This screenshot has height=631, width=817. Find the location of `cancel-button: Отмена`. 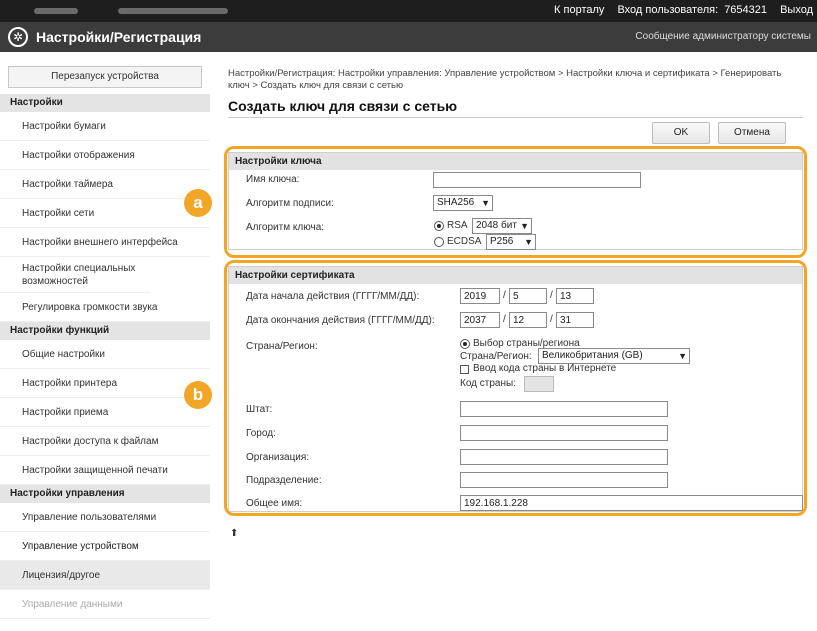

cancel-button: Отмена is located at coordinates (752, 133).